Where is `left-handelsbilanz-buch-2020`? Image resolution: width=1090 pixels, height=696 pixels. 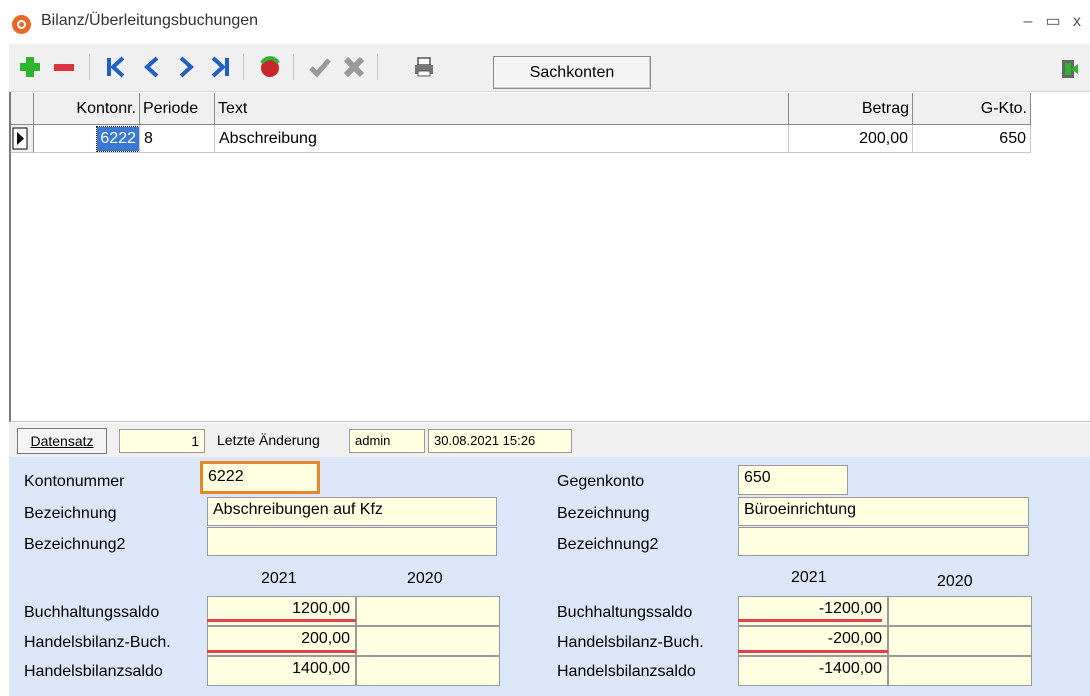
left-handelsbilanz-buch-2020 is located at coordinates (428, 641).